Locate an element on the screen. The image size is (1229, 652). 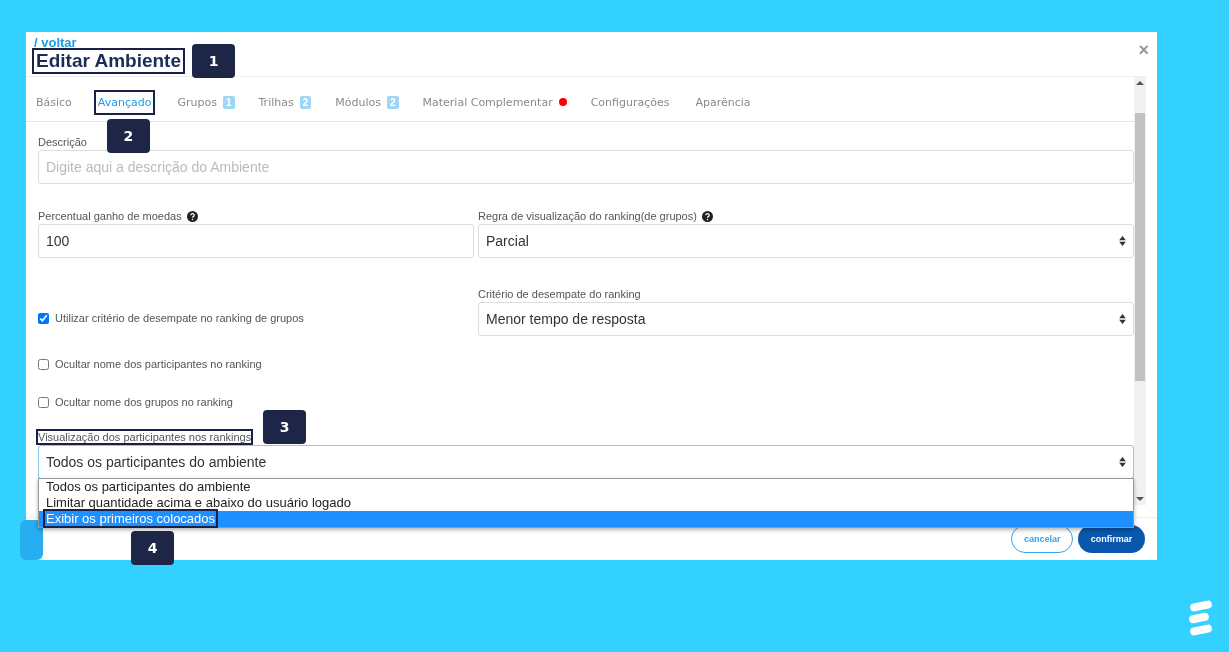
tab: Avançado is located at coordinates (124, 102).